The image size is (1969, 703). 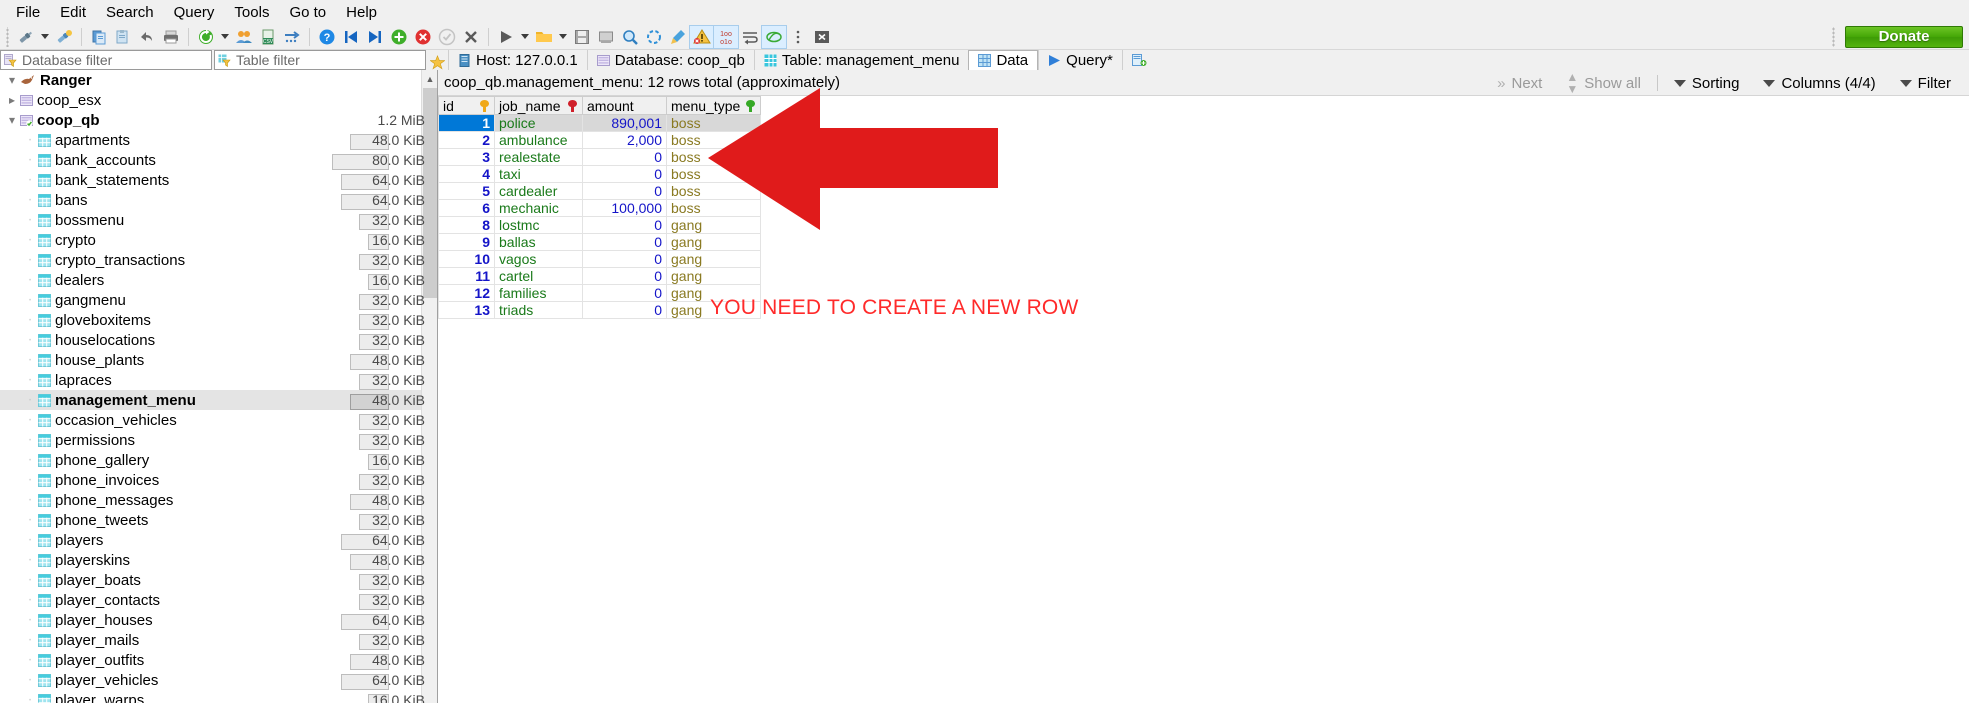 I want to click on cell-id: 10, so click(x=466, y=259).